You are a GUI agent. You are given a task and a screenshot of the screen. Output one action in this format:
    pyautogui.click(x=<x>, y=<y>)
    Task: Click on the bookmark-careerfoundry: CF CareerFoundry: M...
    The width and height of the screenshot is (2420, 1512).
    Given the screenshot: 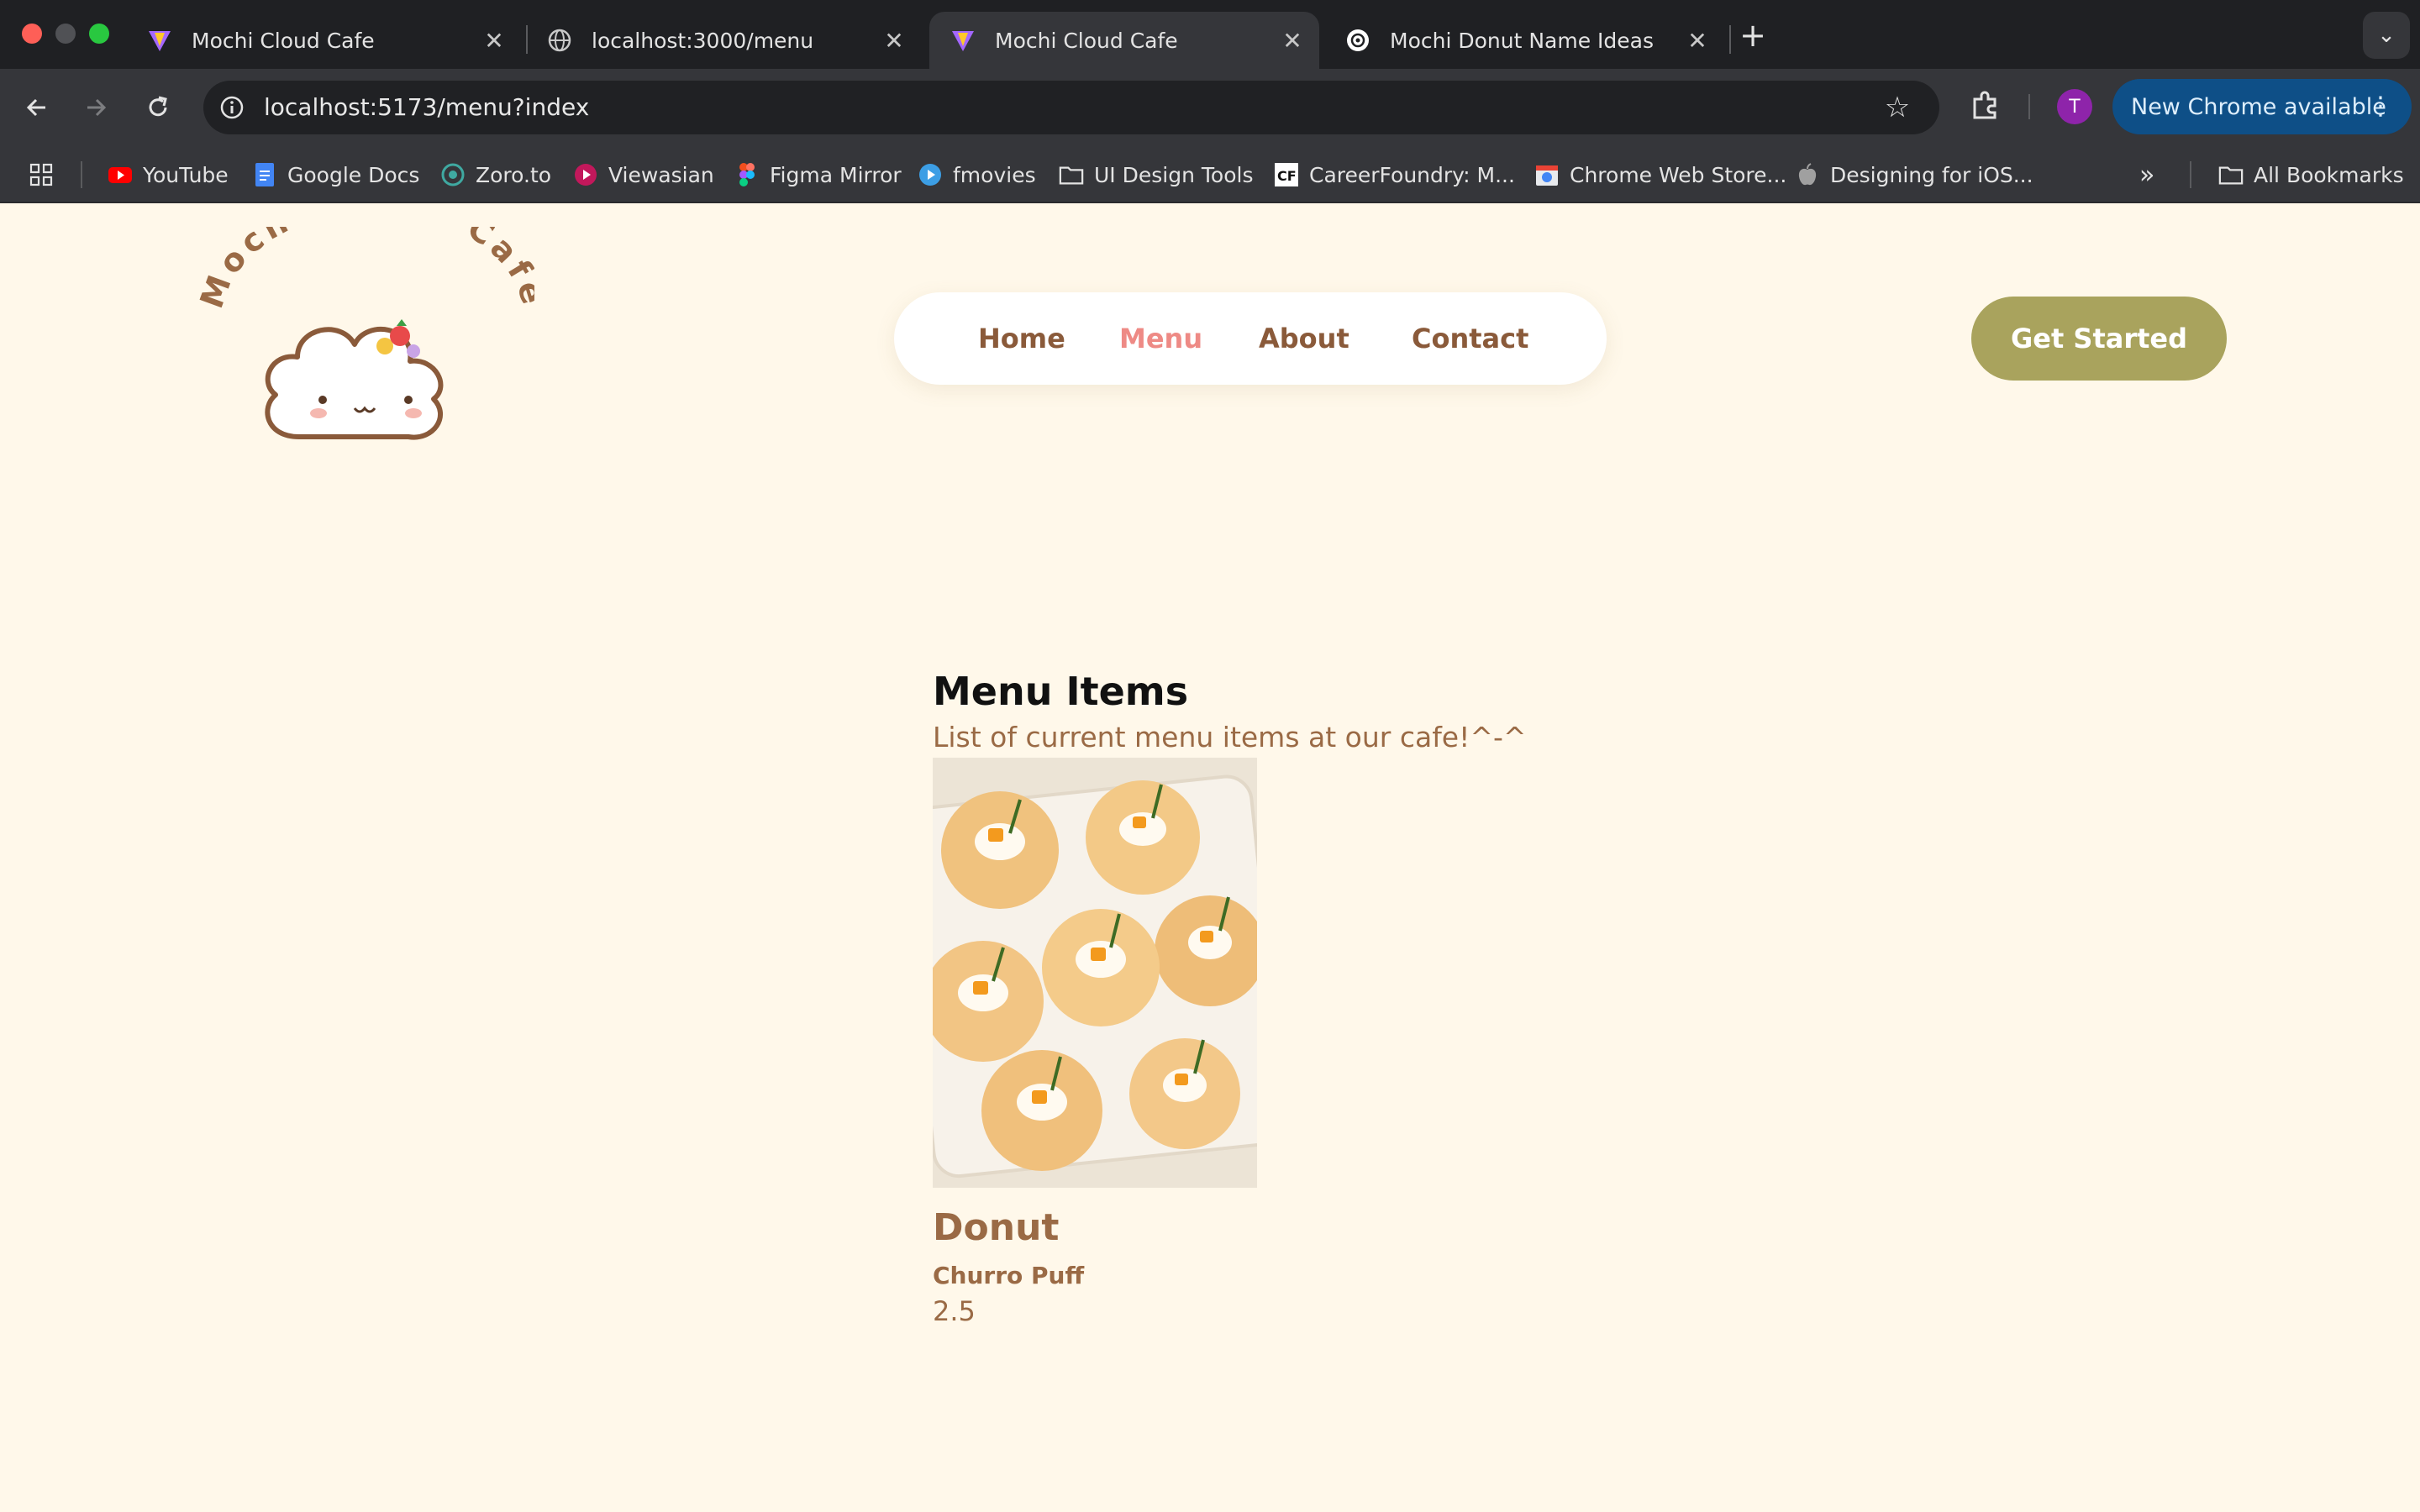 What is the action you would take?
    pyautogui.click(x=1394, y=174)
    